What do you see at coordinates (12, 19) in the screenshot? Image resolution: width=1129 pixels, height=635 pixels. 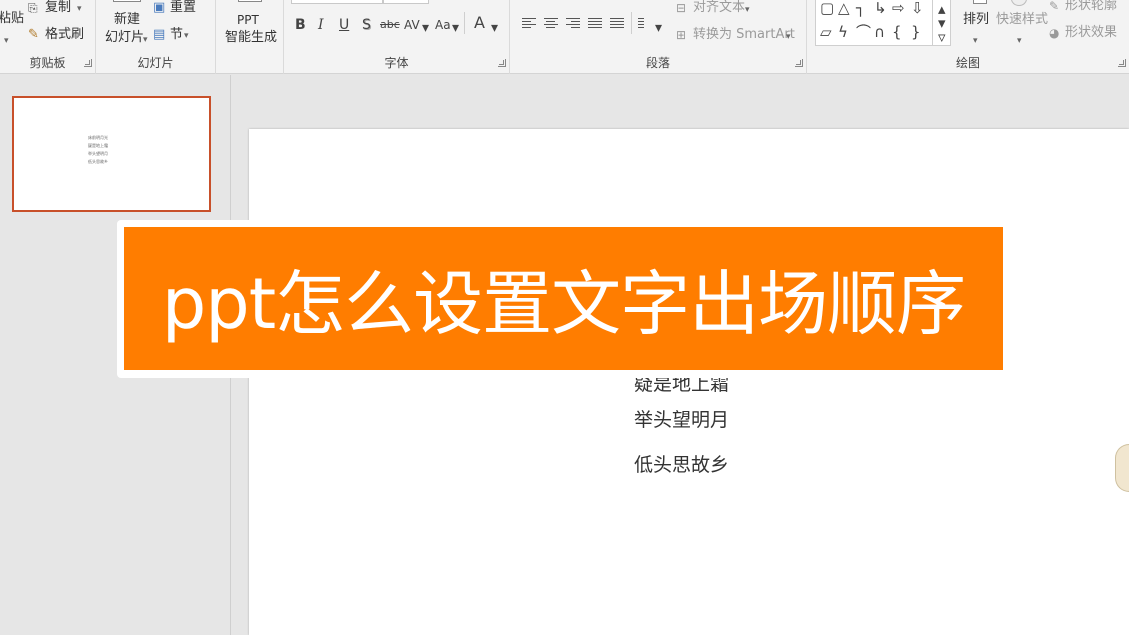 I see `paste-button: 粘贴` at bounding box center [12, 19].